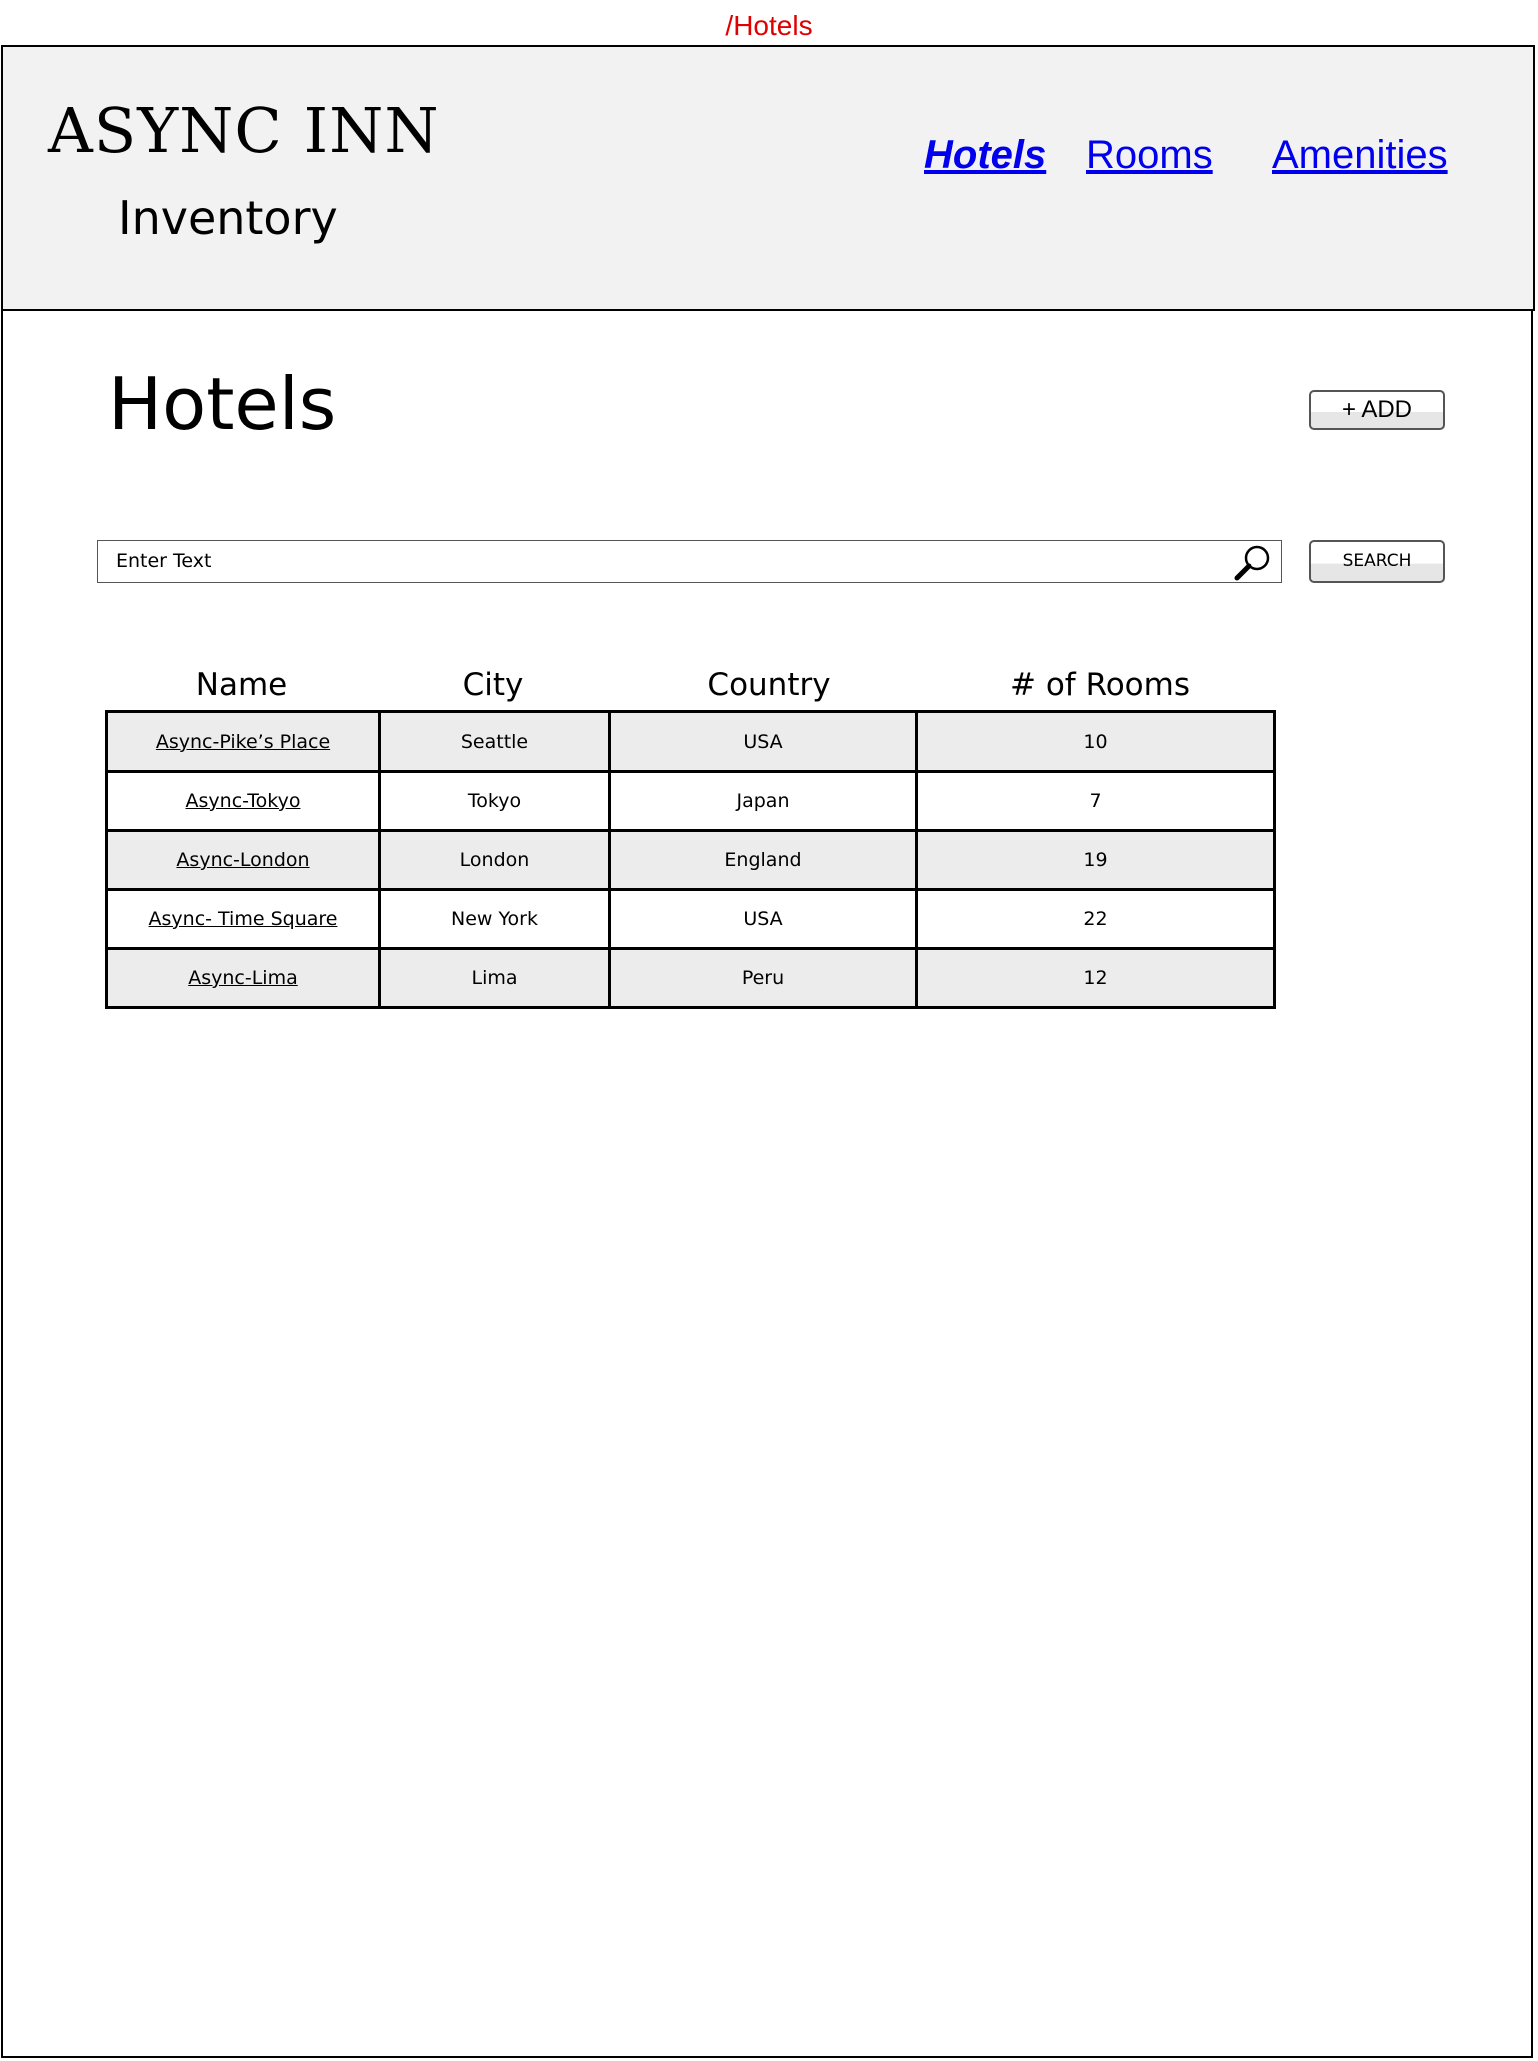  What do you see at coordinates (769, 25) in the screenshot?
I see `route-label: /Hotels` at bounding box center [769, 25].